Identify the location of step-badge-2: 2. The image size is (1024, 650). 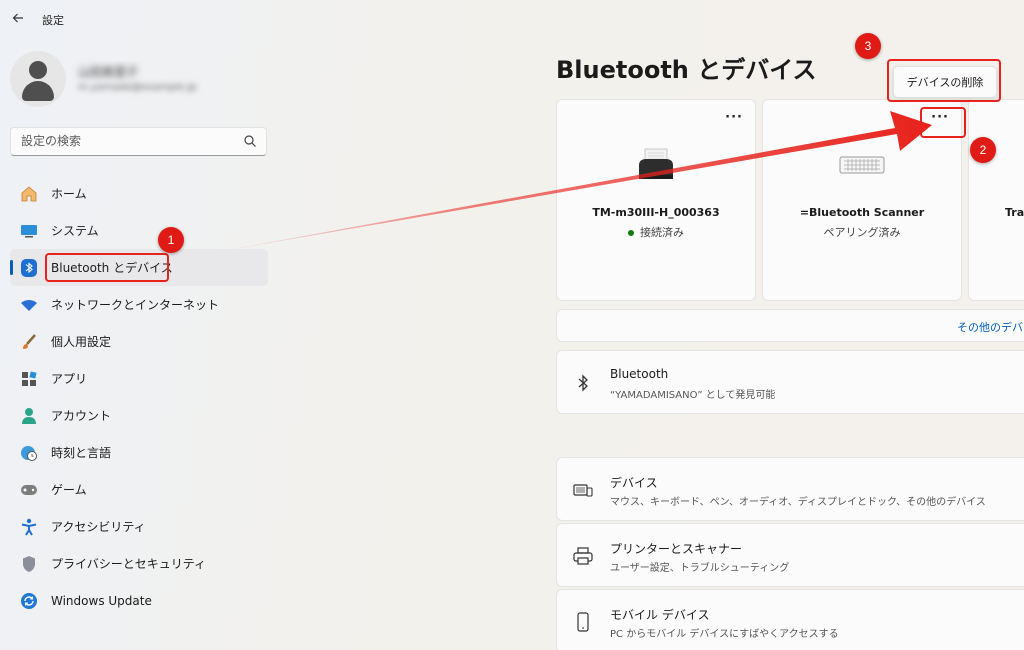
(983, 150).